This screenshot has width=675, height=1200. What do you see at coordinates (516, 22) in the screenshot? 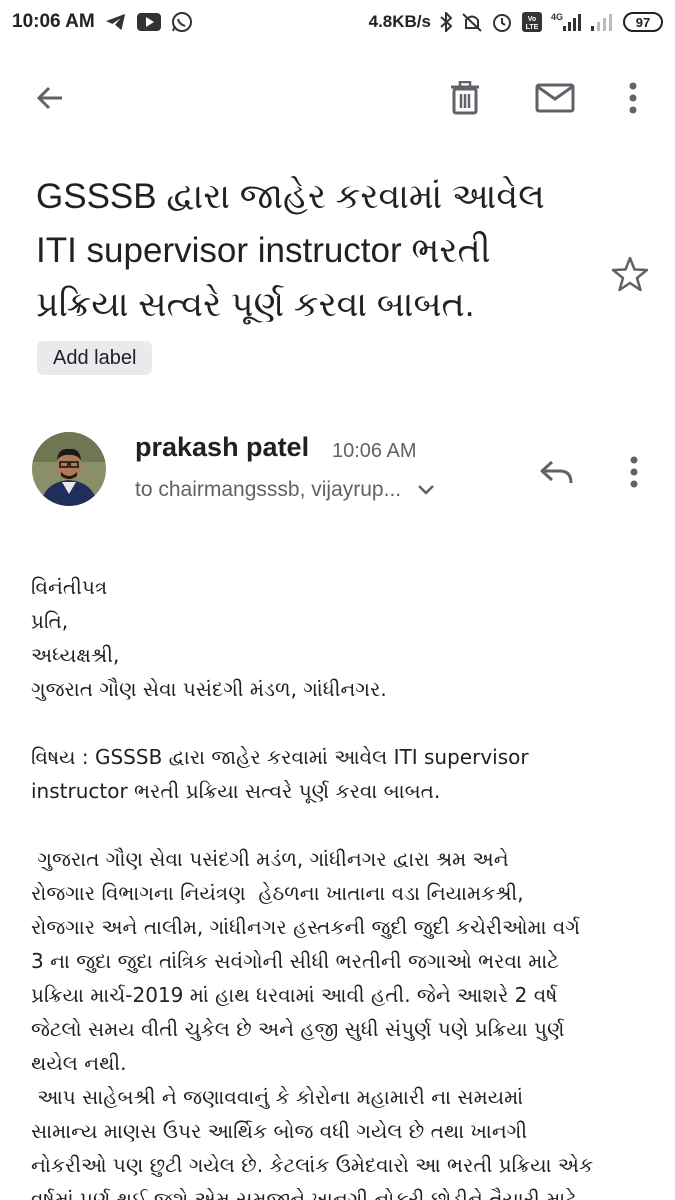
I see `status-right: 4.8KB/s Vo LTE 4G 97` at bounding box center [516, 22].